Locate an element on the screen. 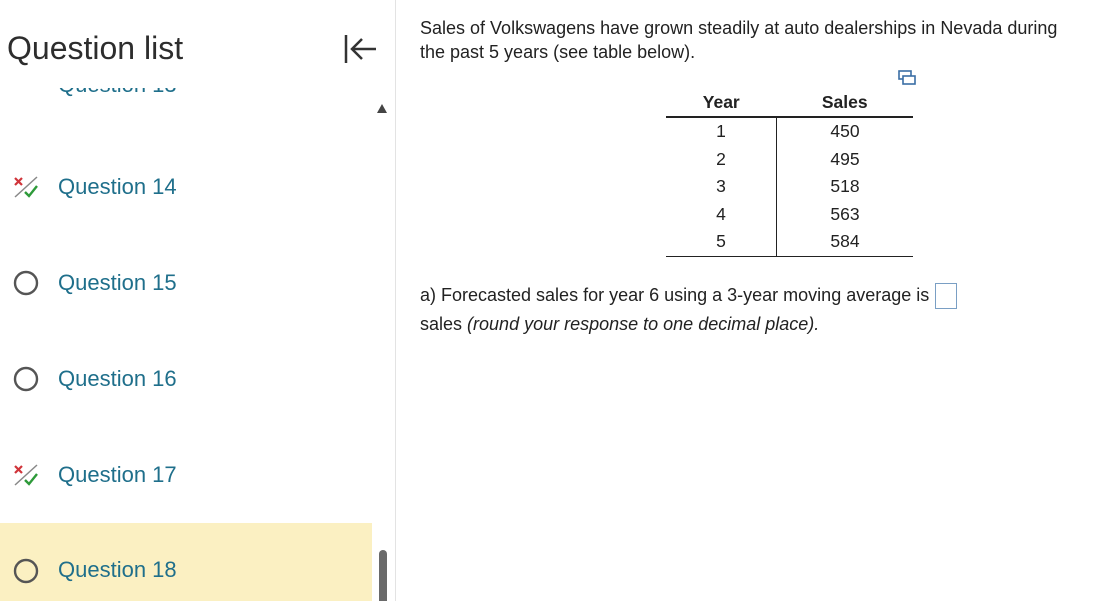 This screenshot has width=1102, height=601. sales-table: Year Sales 1 450 2 495 3 518 4 563 5 584 is located at coordinates (789, 173).